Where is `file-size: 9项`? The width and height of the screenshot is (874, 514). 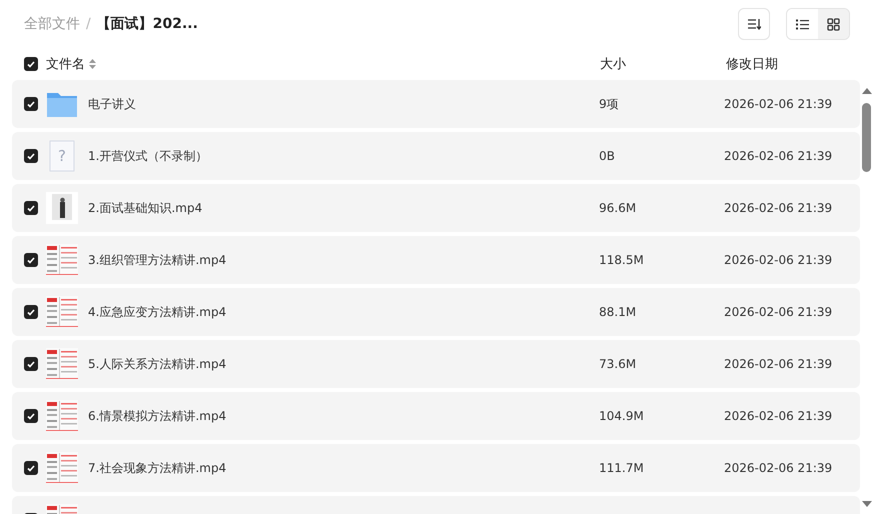 file-size: 9项 is located at coordinates (609, 104).